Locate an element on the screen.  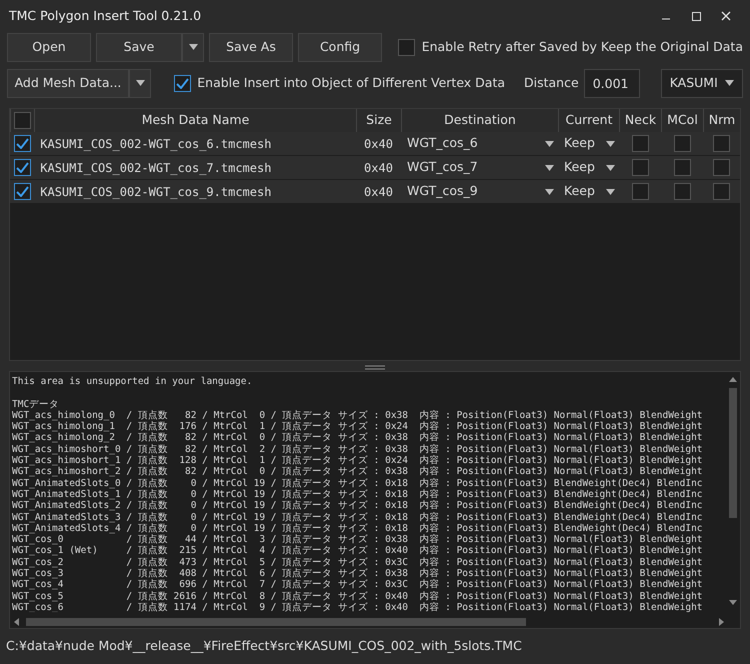
log-line: WGT_AnimatedSlots_1 / 頂点数 0 / MtrCol 19 / 頂点データ サイズ : 0x18 内容 : Position(Float3) BlendWeight(Dec4) BlendInc is located at coordinates (357, 494).